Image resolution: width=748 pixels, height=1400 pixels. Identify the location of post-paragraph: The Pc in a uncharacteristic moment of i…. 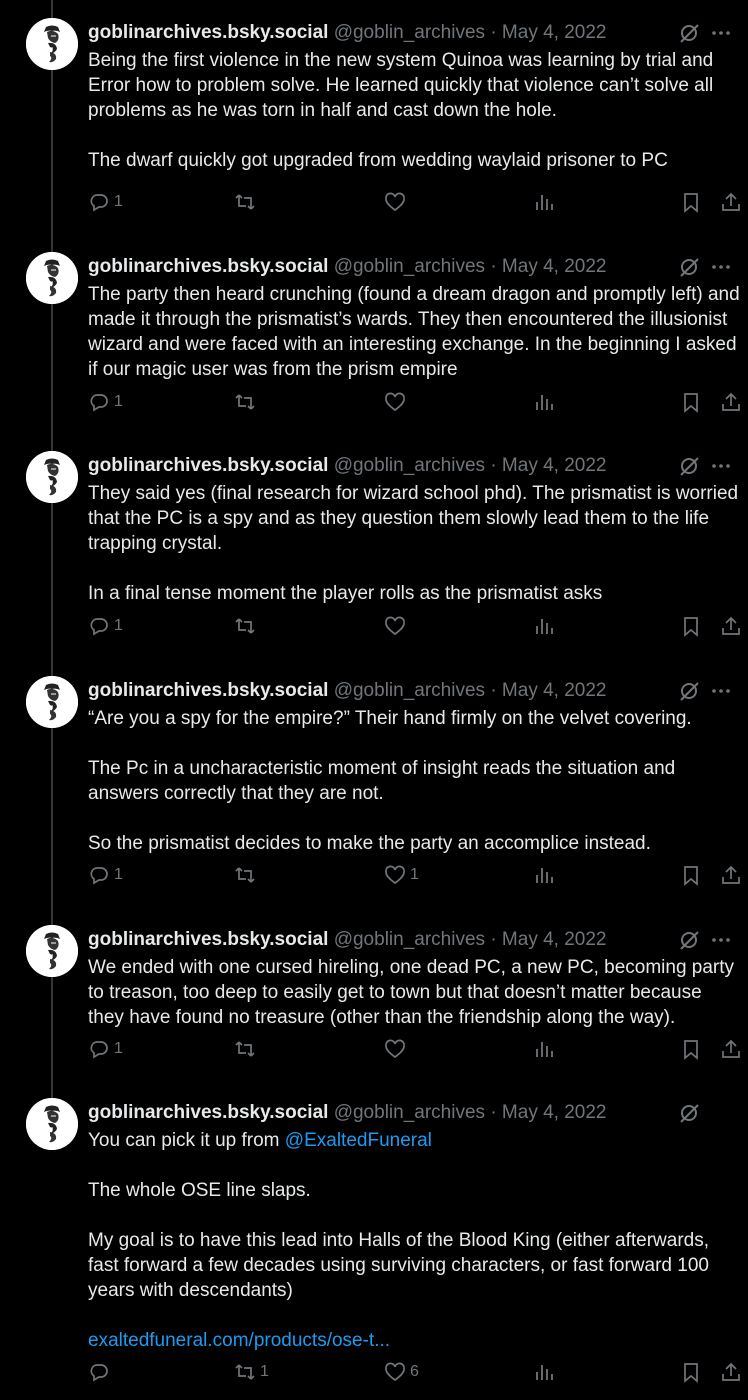
(382, 781).